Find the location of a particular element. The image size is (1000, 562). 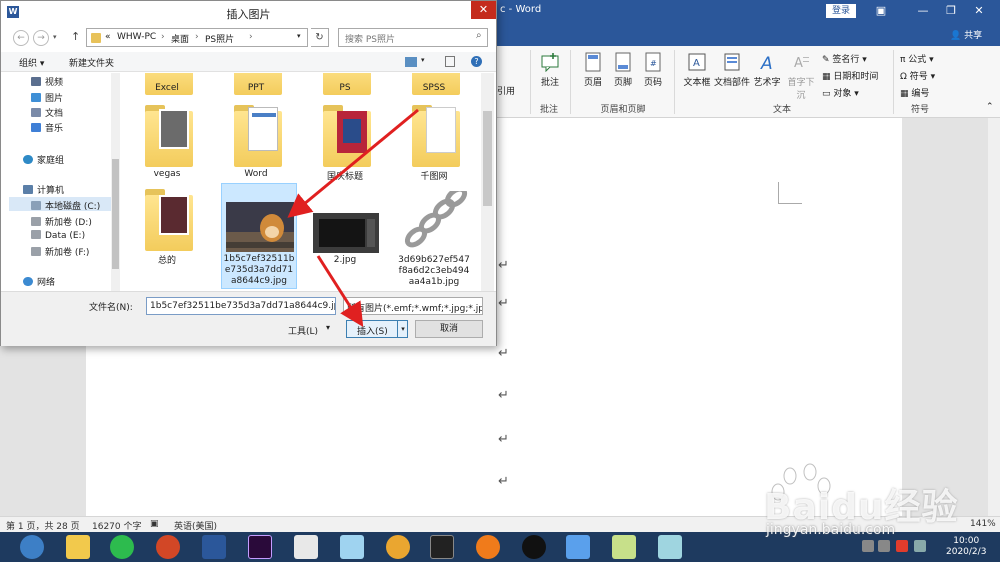

tree-item-videos: 视频 is located at coordinates (47, 81).